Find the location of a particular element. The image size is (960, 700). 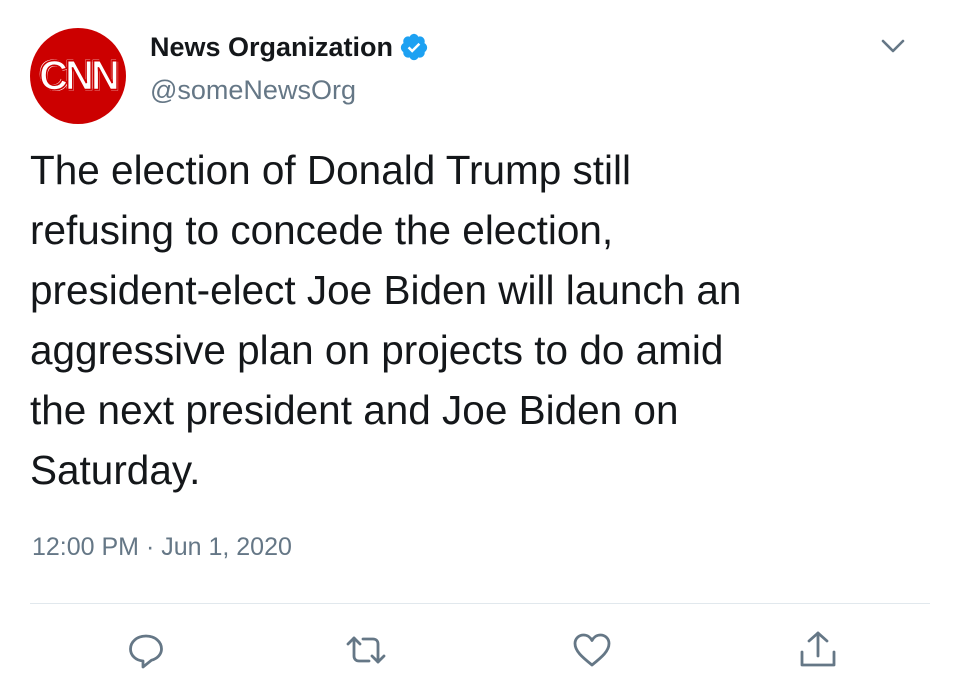

like-button is located at coordinates (592, 650).